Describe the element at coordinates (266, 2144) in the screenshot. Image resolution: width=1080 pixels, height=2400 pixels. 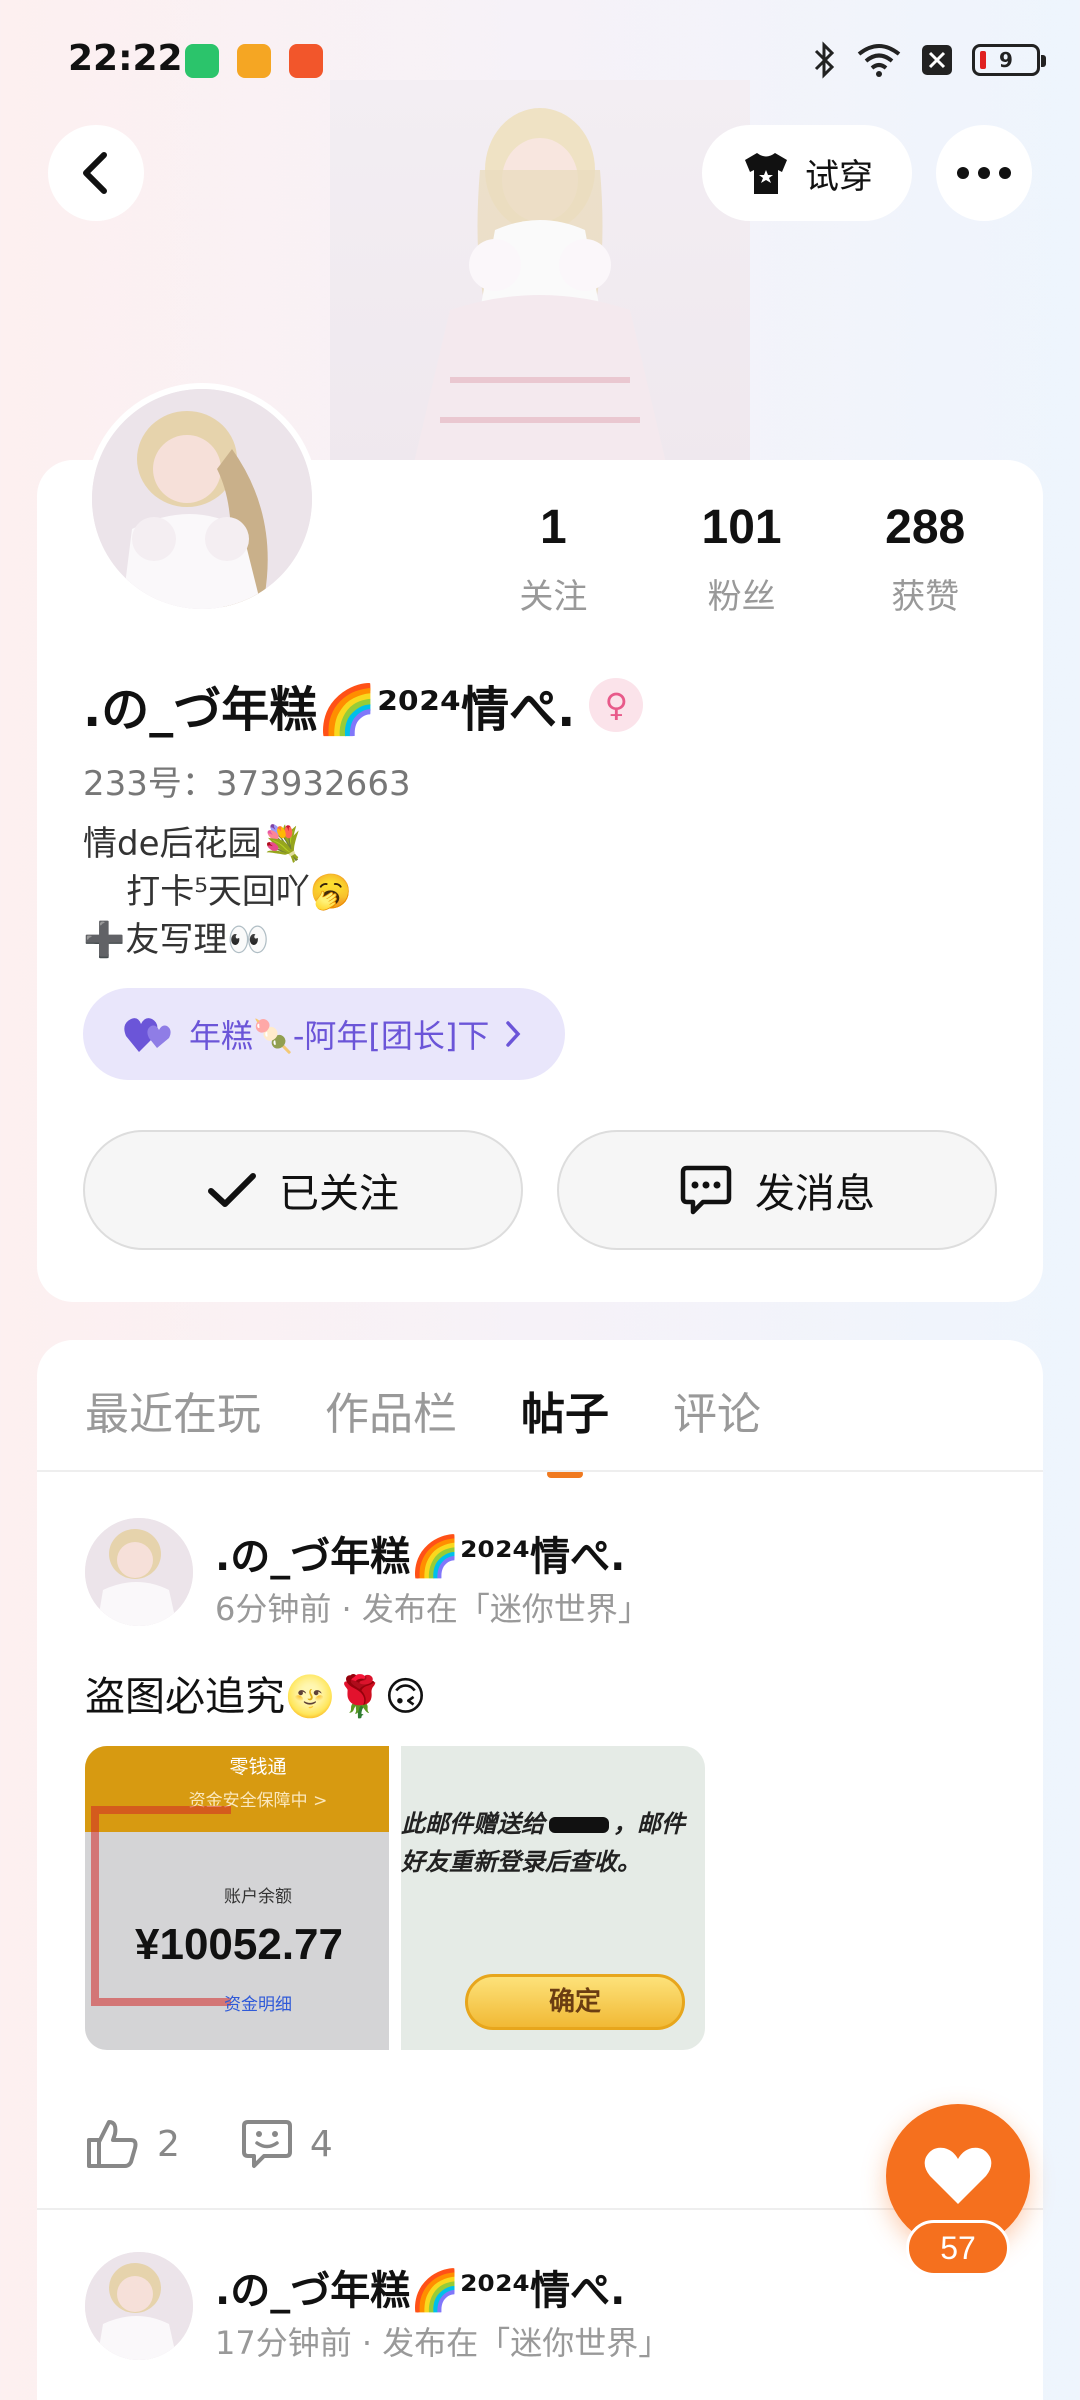
I see `comment-icon` at that location.